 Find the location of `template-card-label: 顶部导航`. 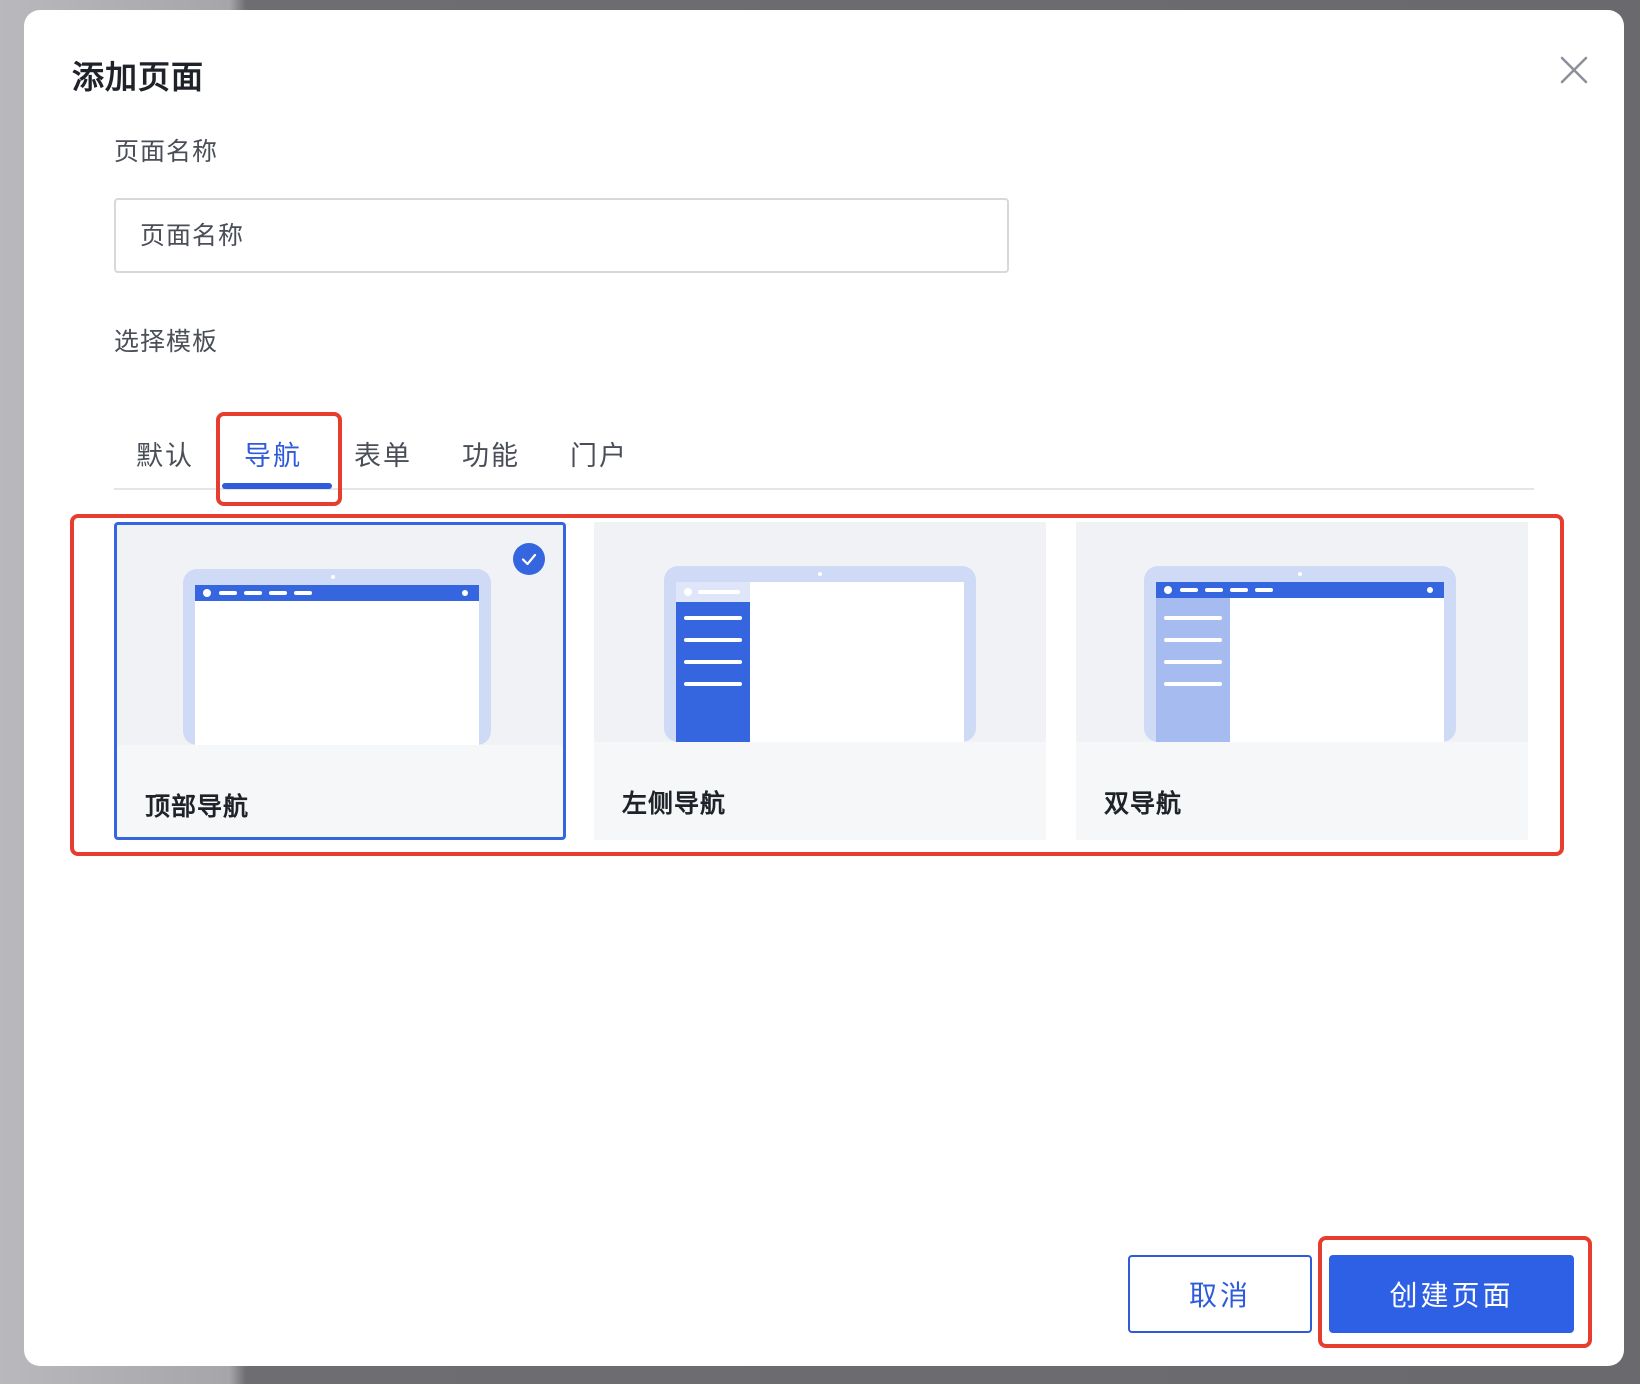

template-card-label: 顶部导航 is located at coordinates (197, 806).